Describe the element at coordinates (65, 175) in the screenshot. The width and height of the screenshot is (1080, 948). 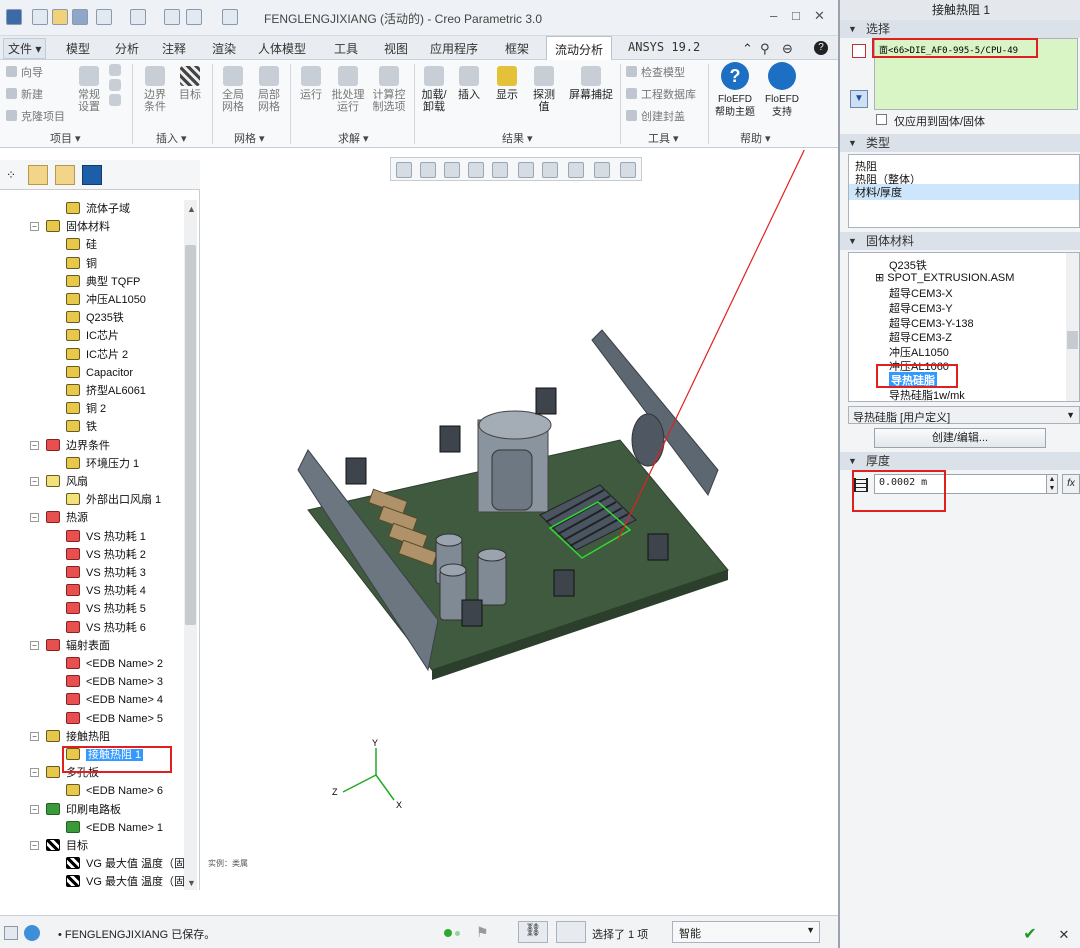
I see `favorites-icon` at that location.